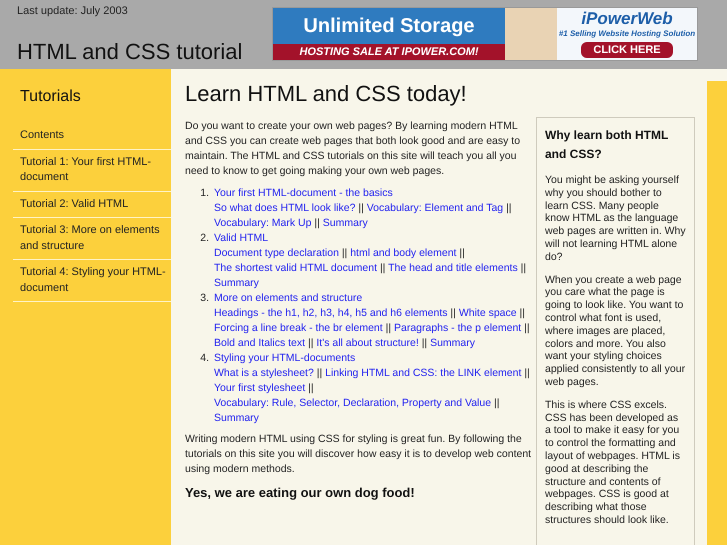 The height and width of the screenshot is (545, 727). Describe the element at coordinates (92, 170) in the screenshot. I see `sidebar-link: Tutorial 1: Your first HTML-document` at that location.